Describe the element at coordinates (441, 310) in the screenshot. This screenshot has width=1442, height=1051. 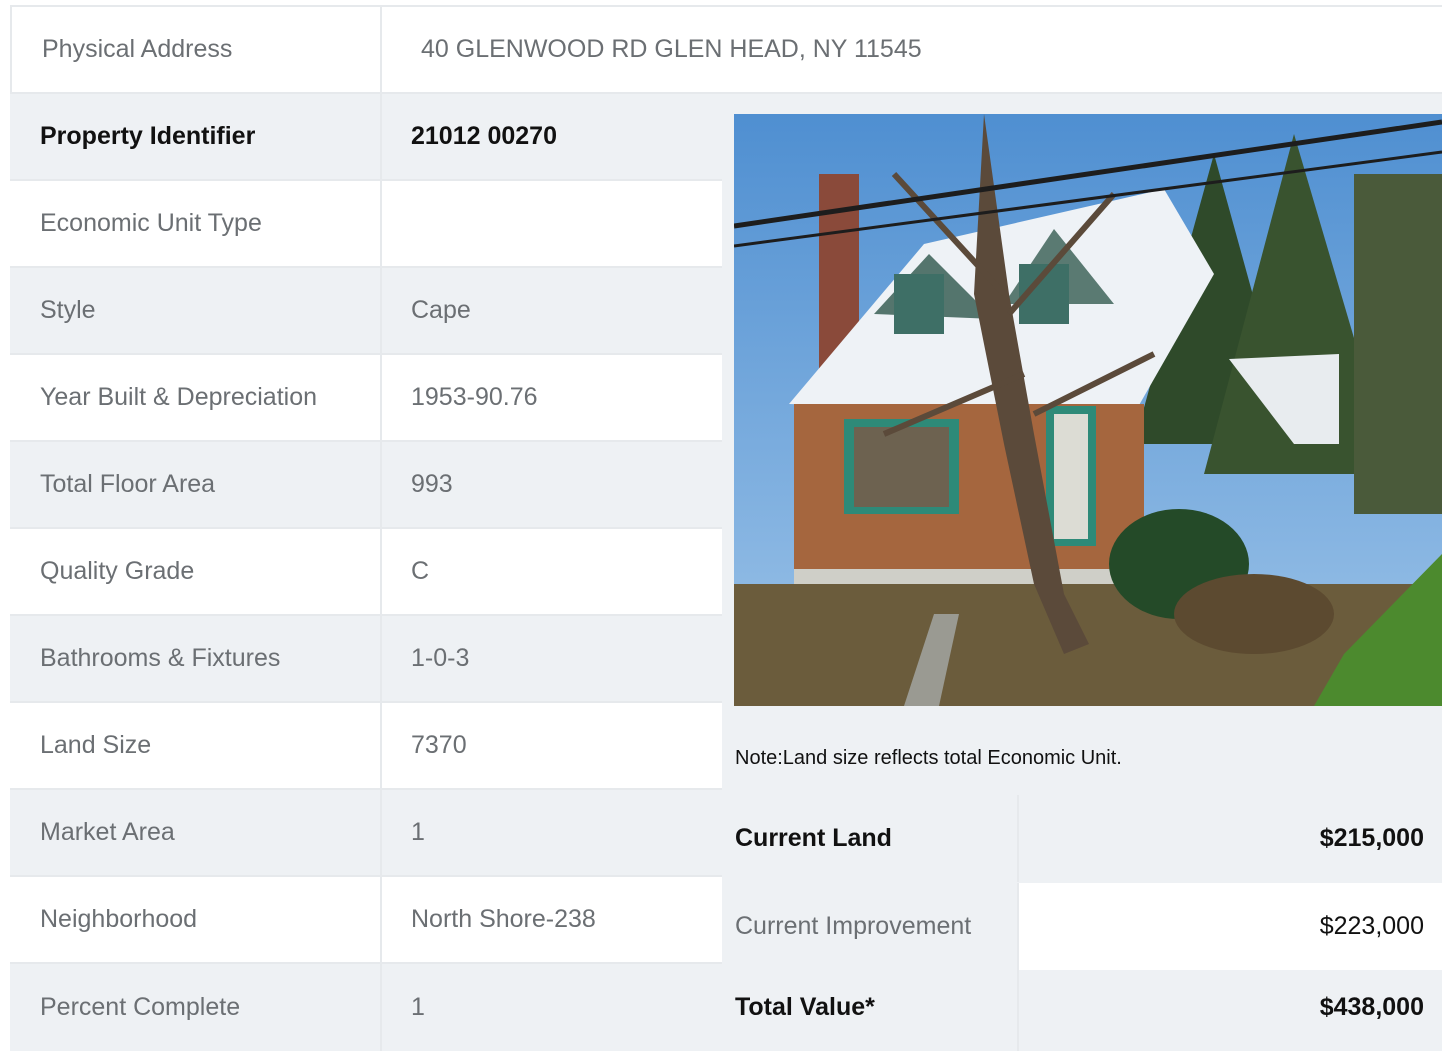
I see `row-value: Cape` at that location.